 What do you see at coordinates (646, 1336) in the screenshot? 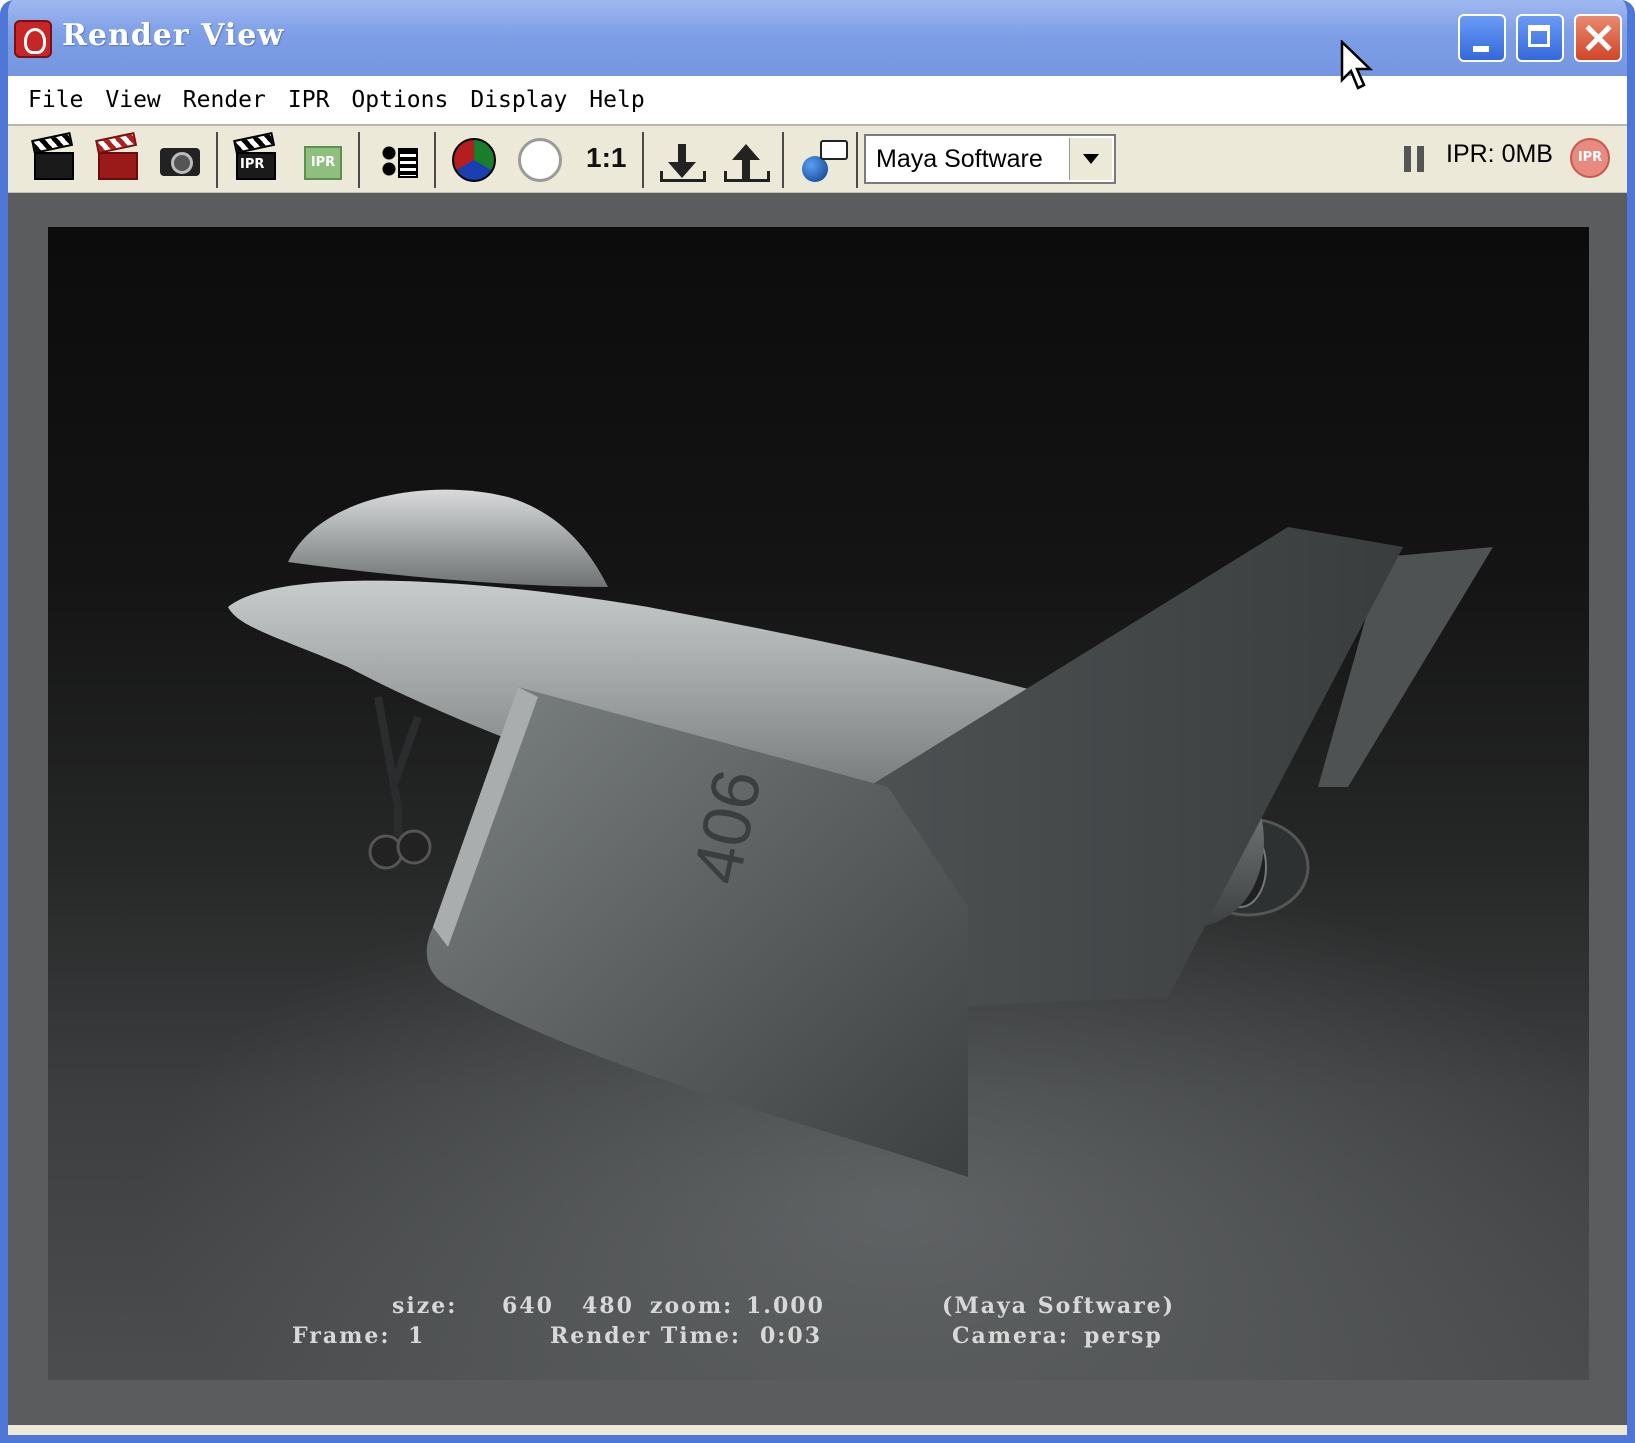
I see `render-time-label: Render Time:` at bounding box center [646, 1336].